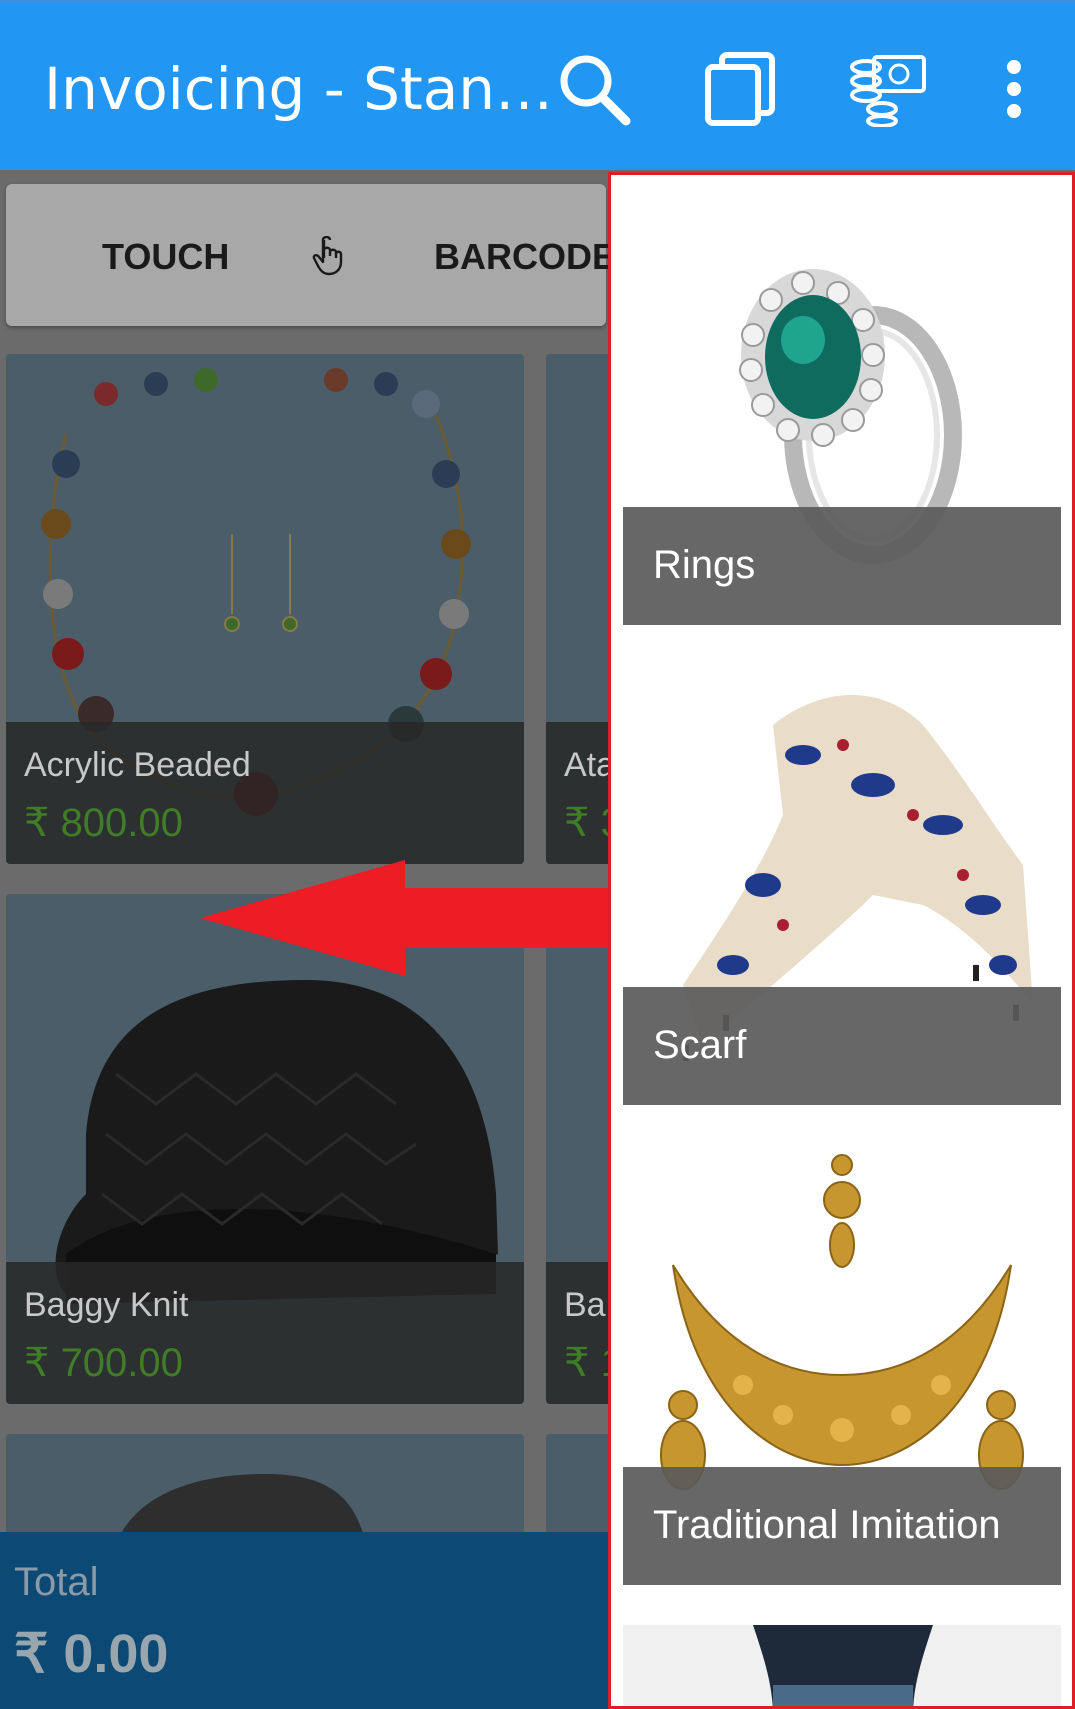  I want to click on product-card, so click(265, 1489).